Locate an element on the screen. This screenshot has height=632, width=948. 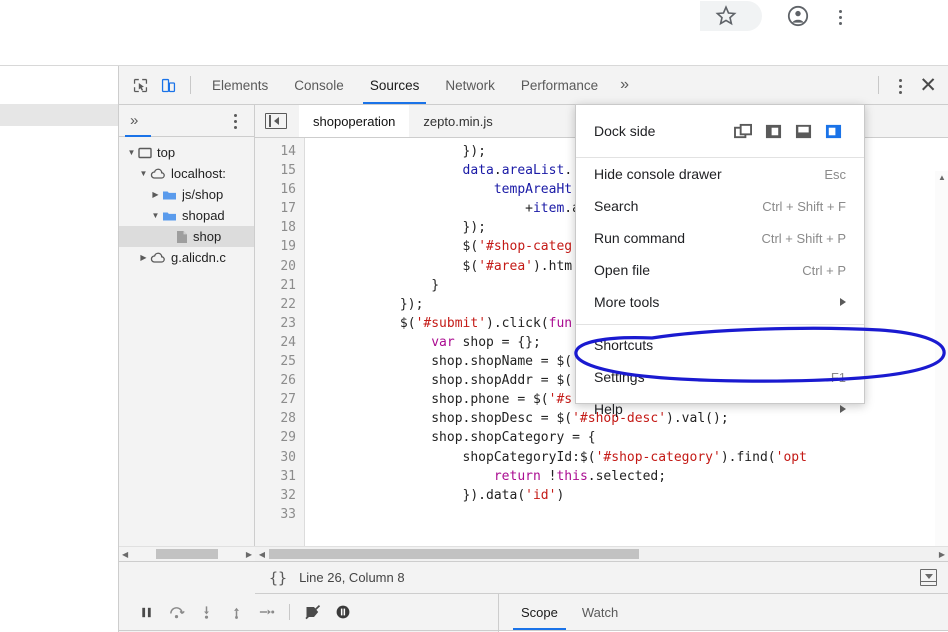
dock-right-icon is located at coordinates (833, 131).